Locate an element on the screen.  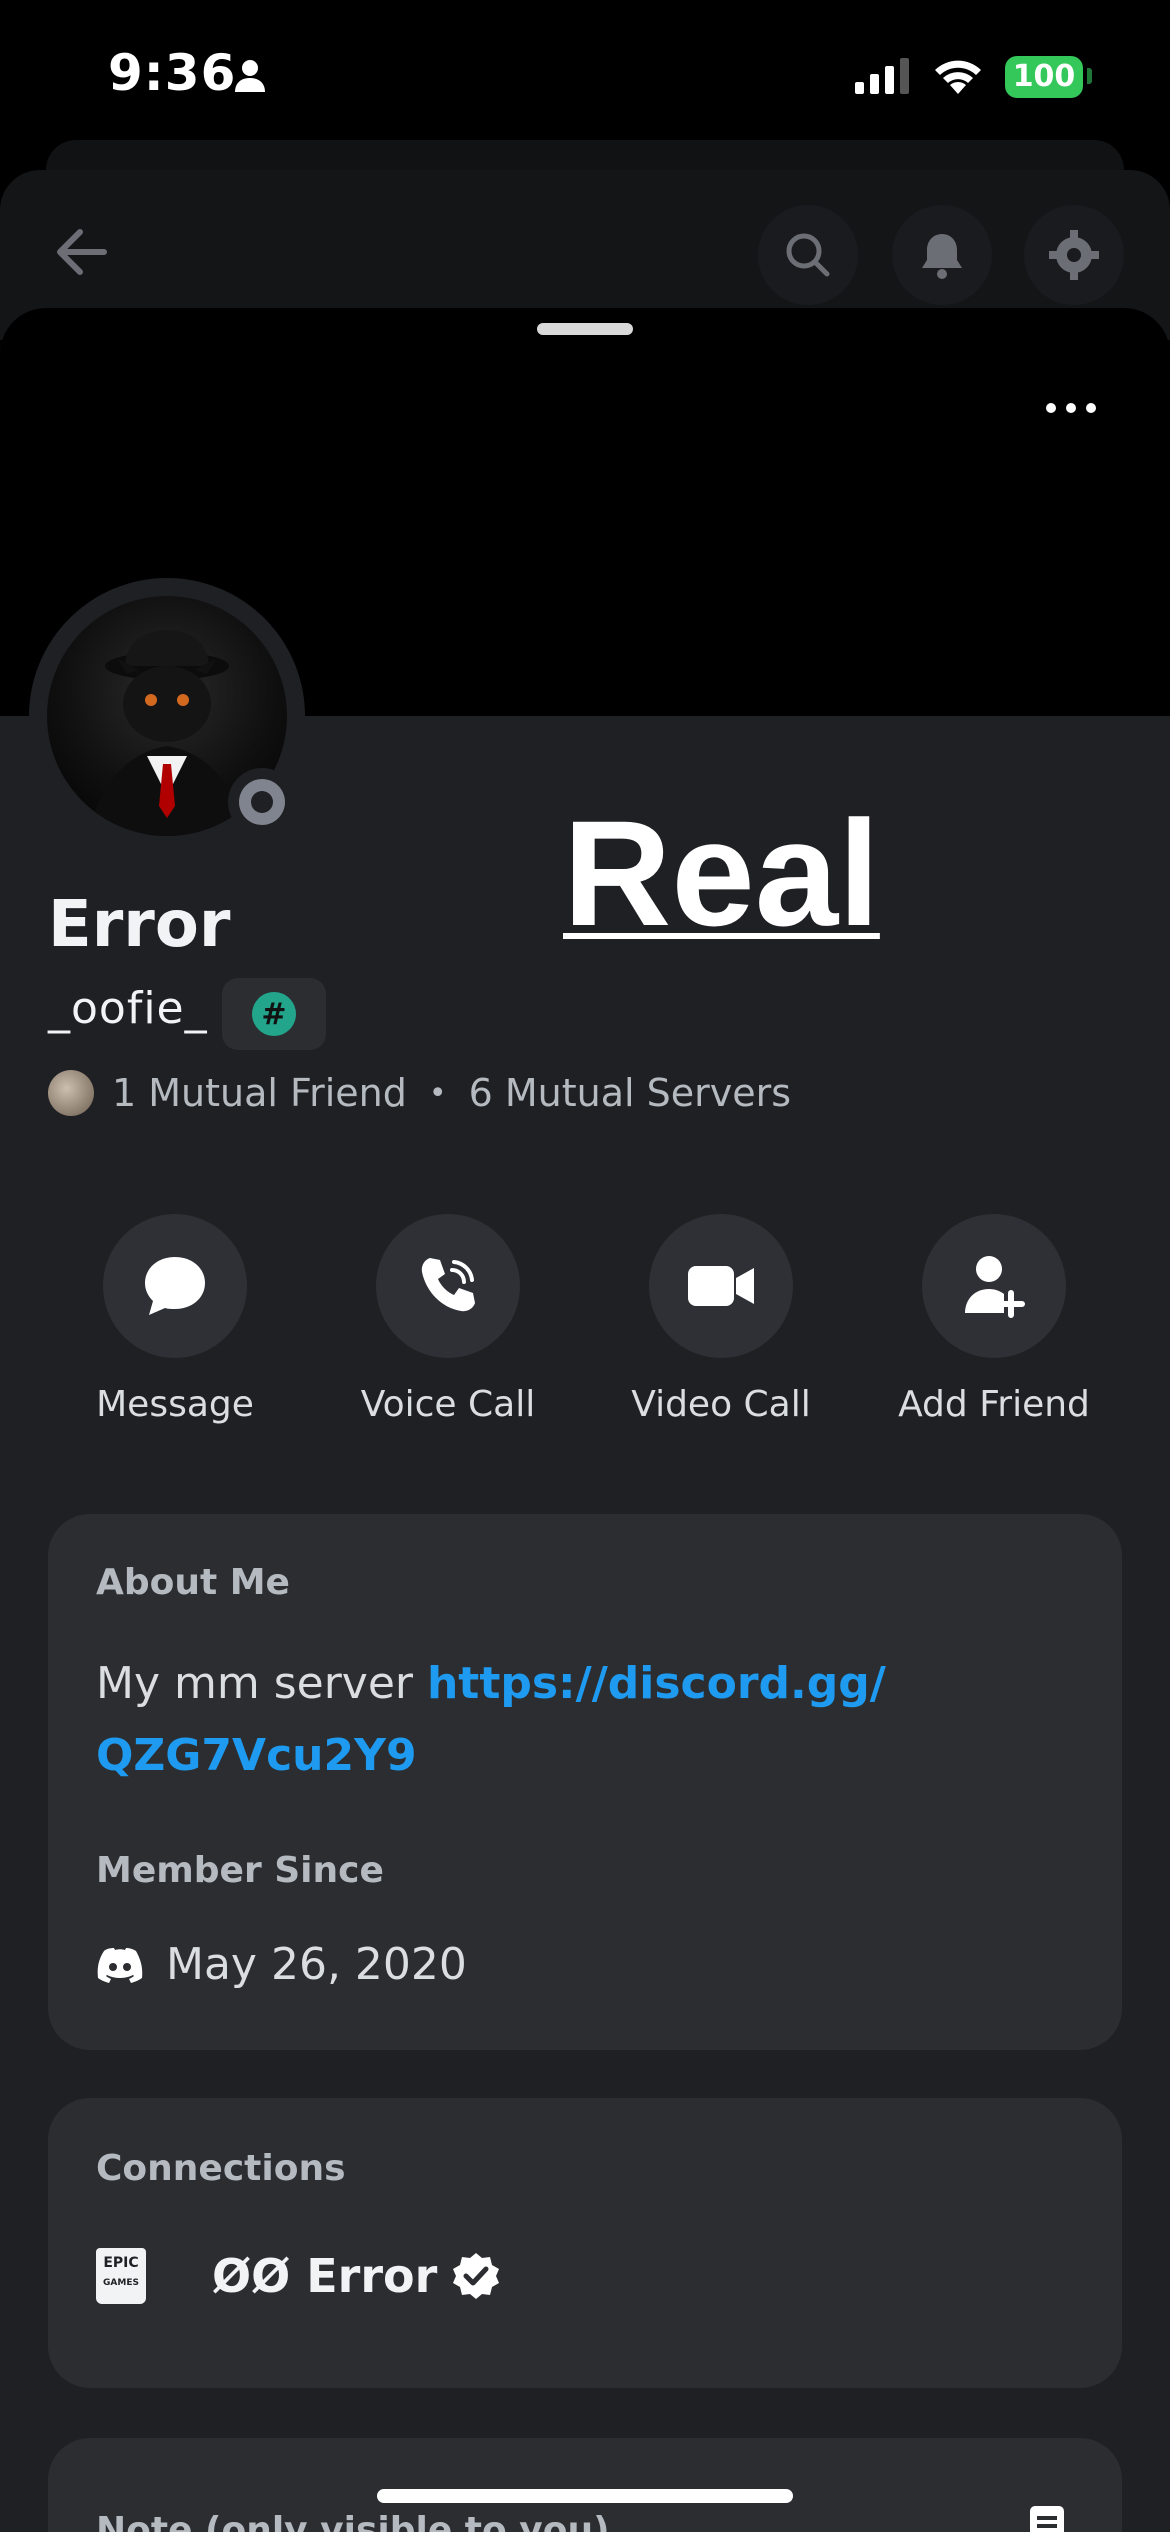
discord-logo-icon is located at coordinates (120, 1965).